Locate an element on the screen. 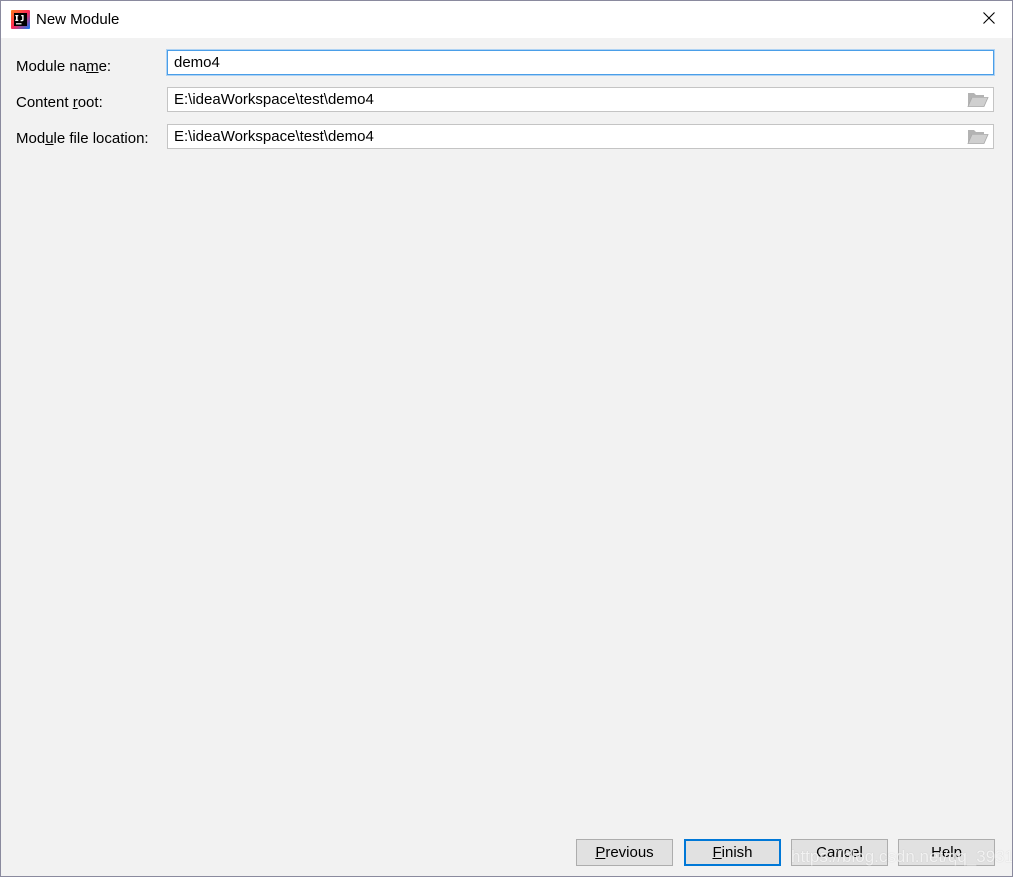 Image resolution: width=1013 pixels, height=877 pixels. previous-button: Previous is located at coordinates (624, 852).